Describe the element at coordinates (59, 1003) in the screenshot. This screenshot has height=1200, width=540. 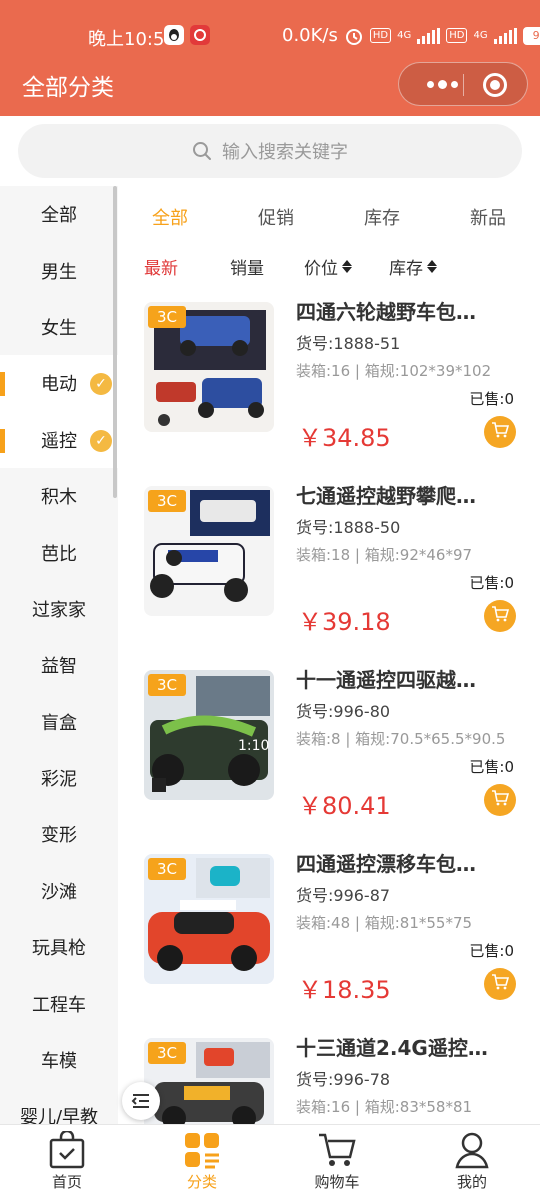
I see `sidebar-item-category: 工程车` at that location.